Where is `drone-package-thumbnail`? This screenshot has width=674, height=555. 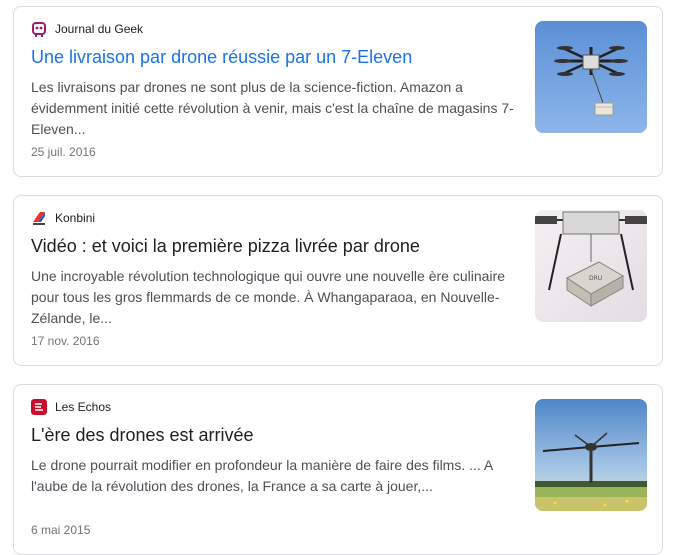
drone-package-thumbnail is located at coordinates (591, 77).